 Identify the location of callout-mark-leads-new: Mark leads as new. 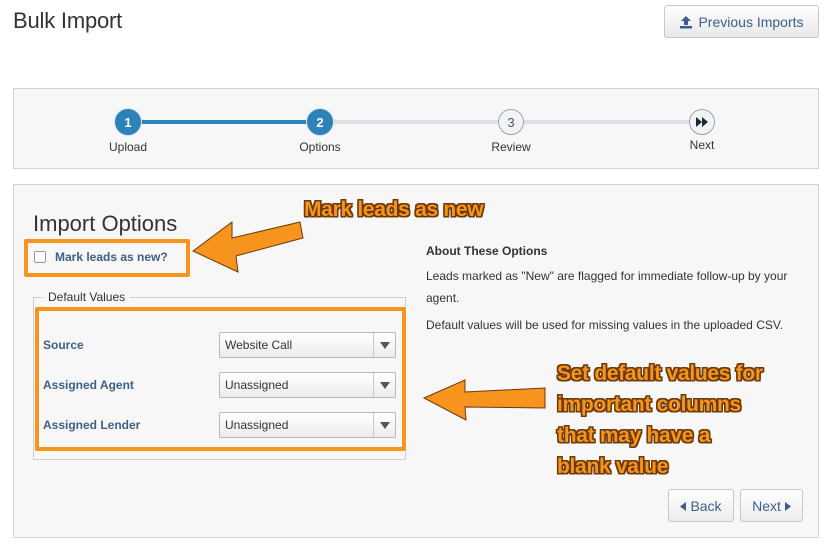
(394, 209).